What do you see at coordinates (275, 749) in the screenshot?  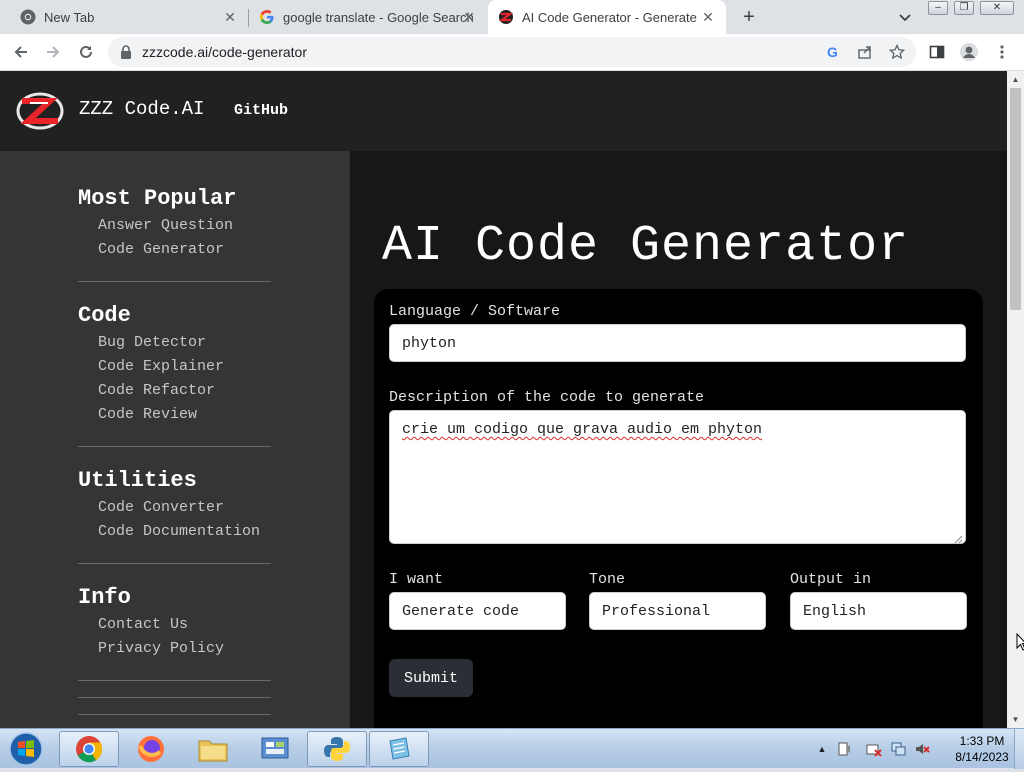 I see `taskbar-control-panel-button` at bounding box center [275, 749].